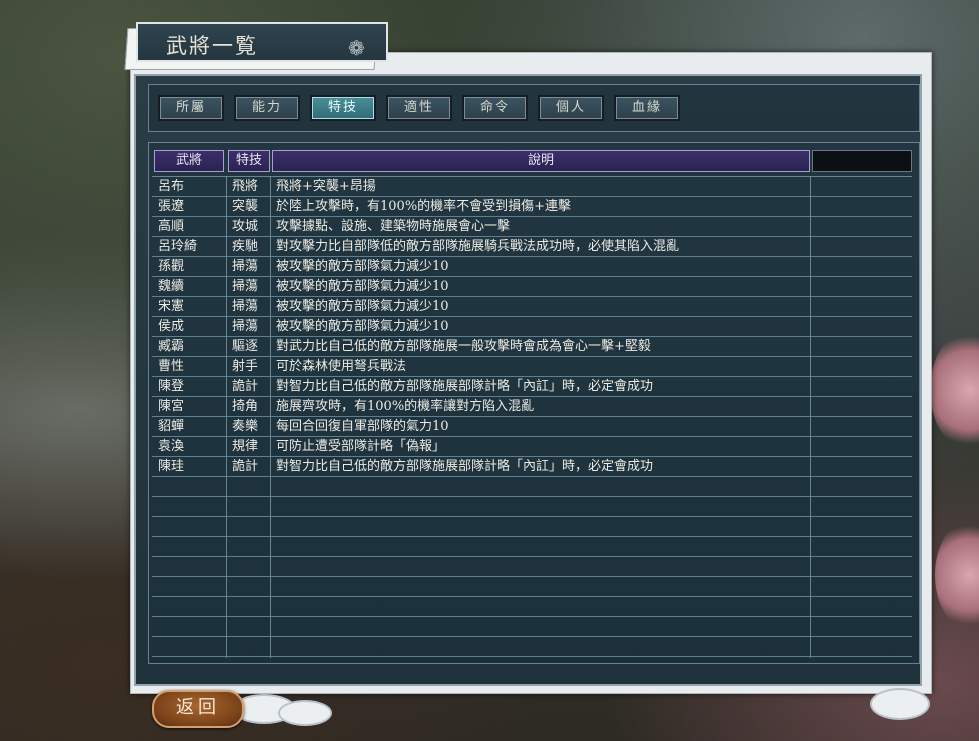 This screenshot has height=741, width=979. What do you see at coordinates (405, 406) in the screenshot?
I see `description-cell: 施展齊攻時，有100%的機率讓對方陷入混亂` at bounding box center [405, 406].